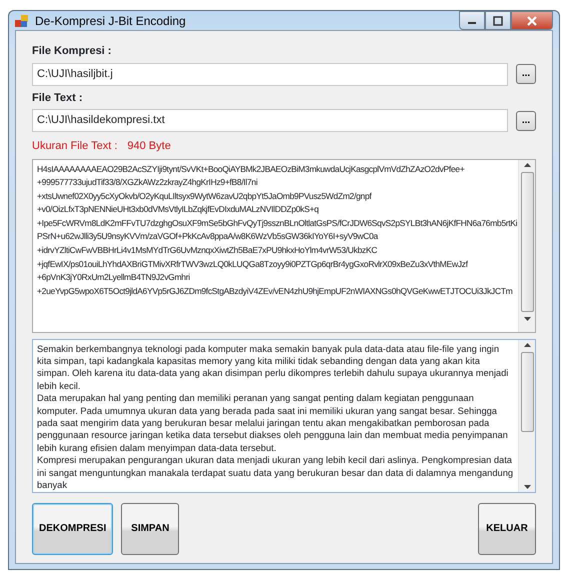 The width and height of the screenshot is (568, 573). I want to click on action-button: KELUAR, so click(507, 528).